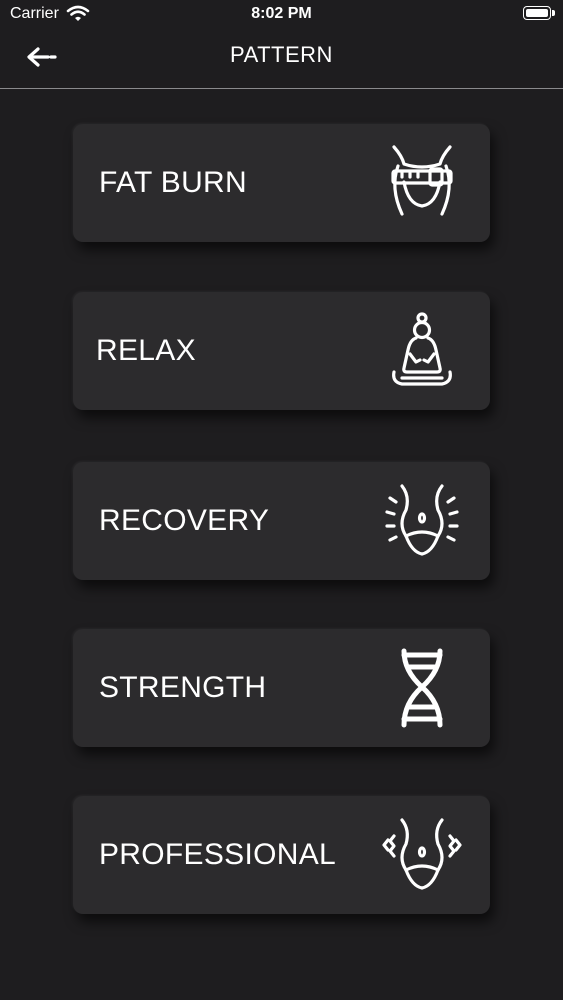  I want to click on pattern-label: STRENGTH, so click(183, 687).